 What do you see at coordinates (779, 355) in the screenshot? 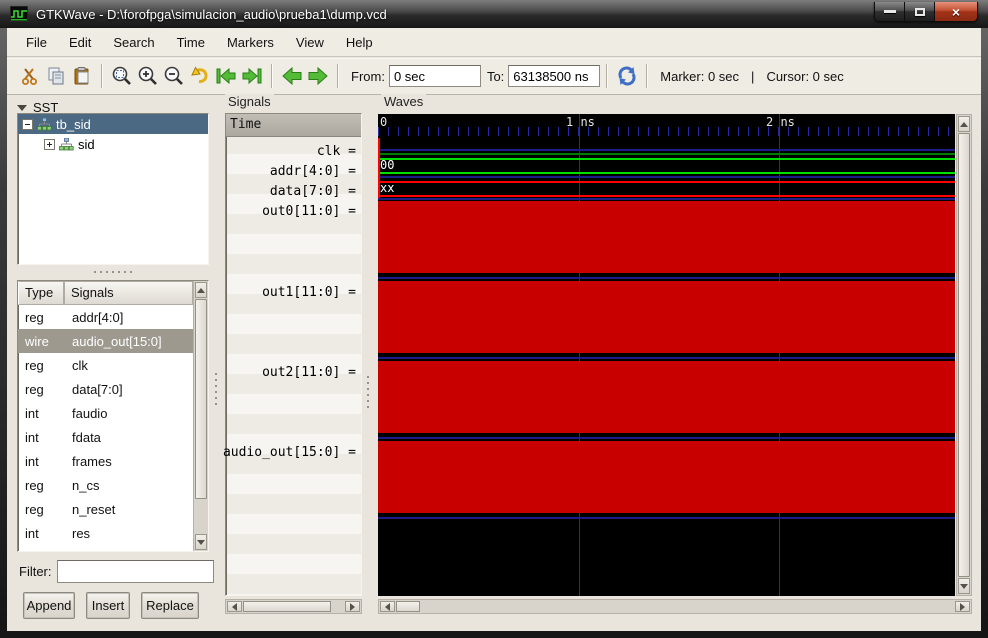
I see `gridline-2ns` at bounding box center [779, 355].